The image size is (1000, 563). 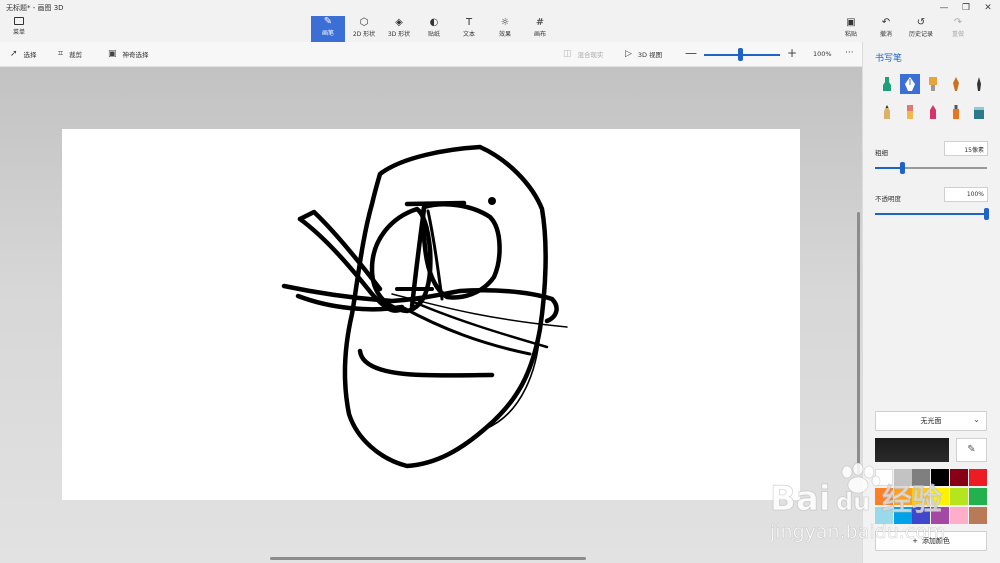 I want to click on fill-icon, so click(x=979, y=113).